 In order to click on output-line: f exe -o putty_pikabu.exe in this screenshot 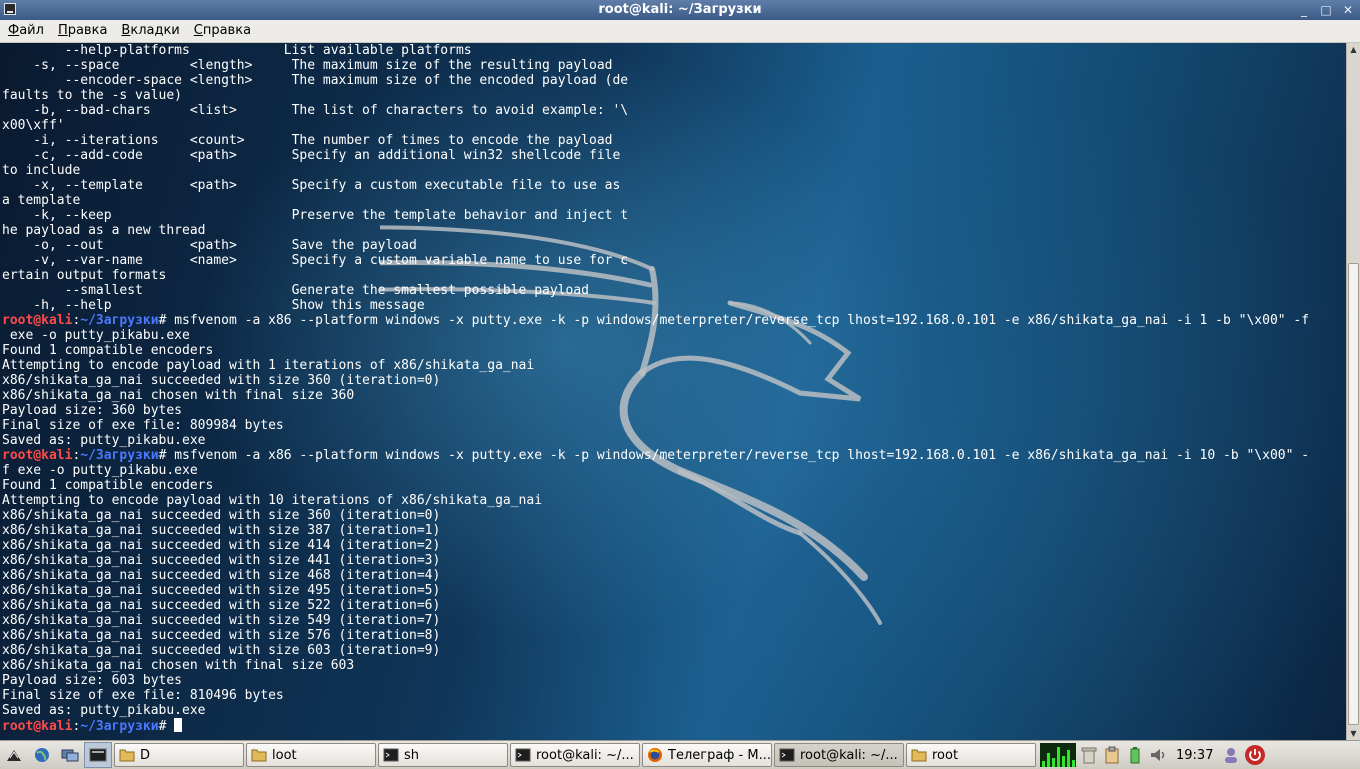, I will do `click(655, 470)`.